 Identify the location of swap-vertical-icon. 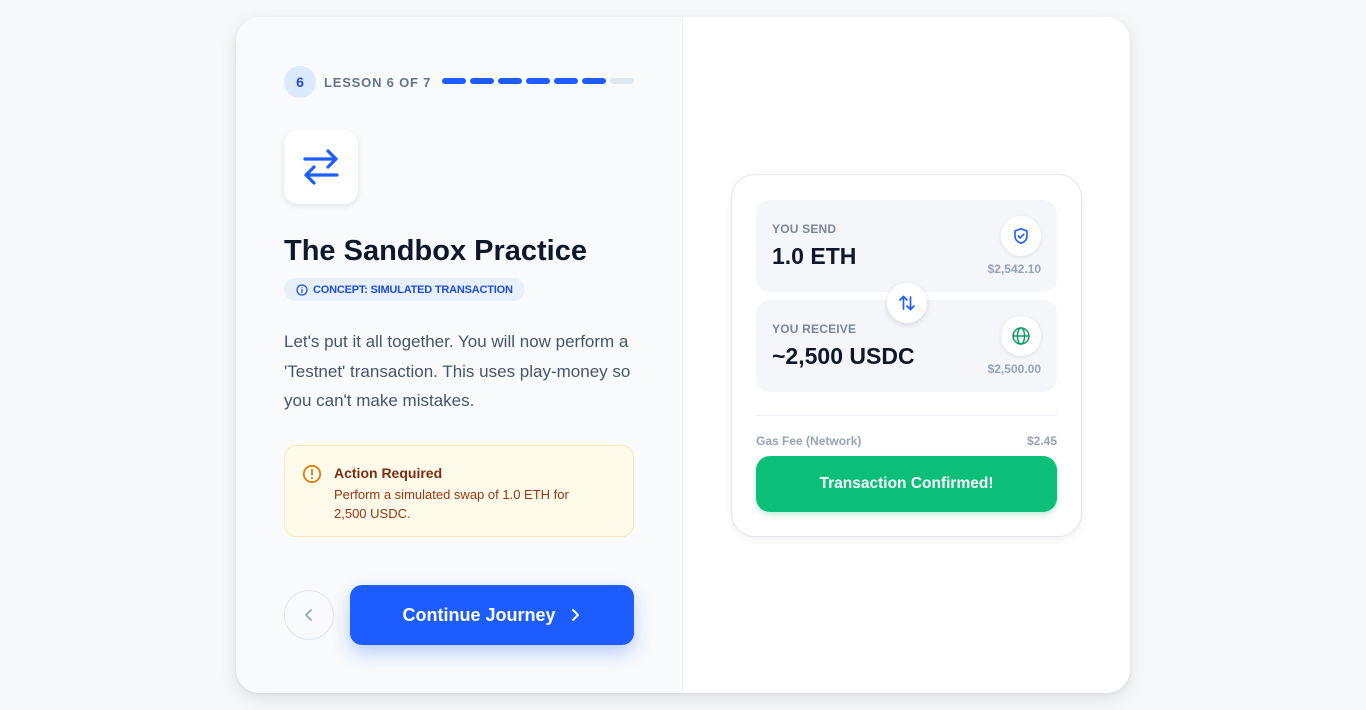
(907, 303).